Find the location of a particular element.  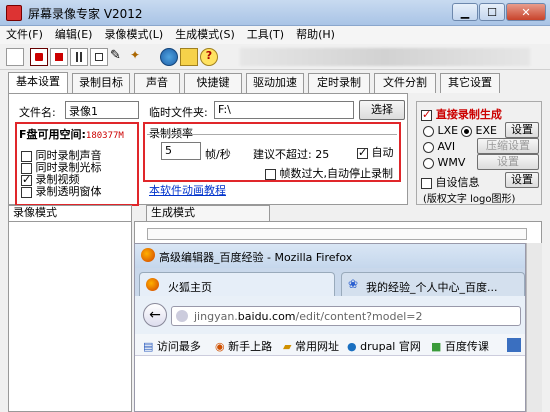

menu-record-mode: 录像模式(L) is located at coordinates (133, 35).